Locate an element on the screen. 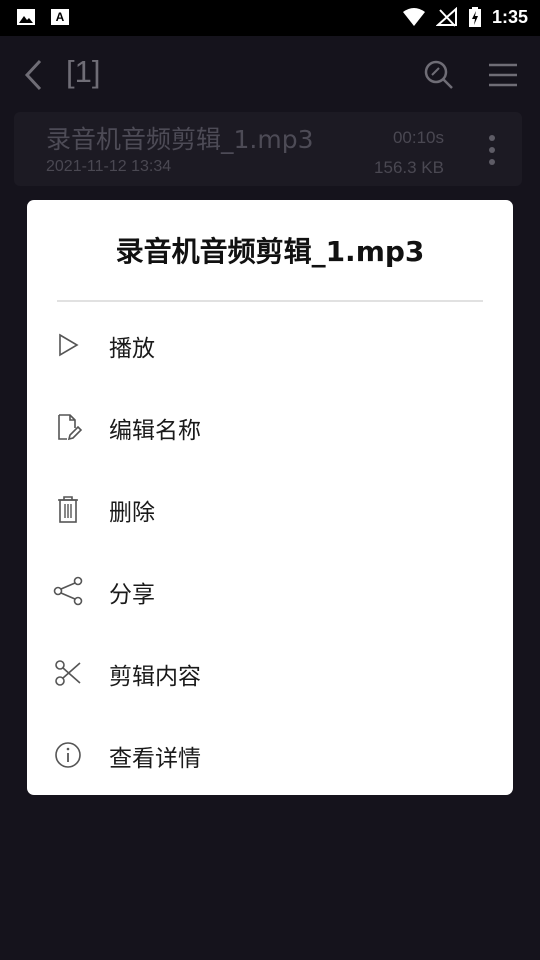 This screenshot has height=960, width=540. status-bar: A 1:35 is located at coordinates (270, 18).